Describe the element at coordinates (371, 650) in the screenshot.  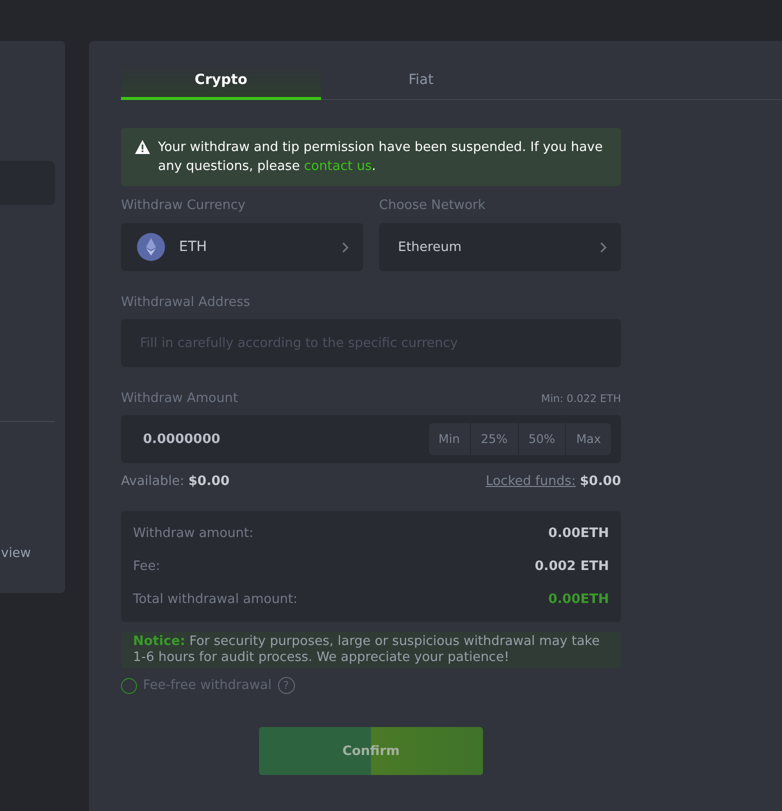
I see `notice-message: Notice: For security purposes, large or suspicious withdrawal may take 1-6 hours for audit process. We appreciate your patience!` at that location.